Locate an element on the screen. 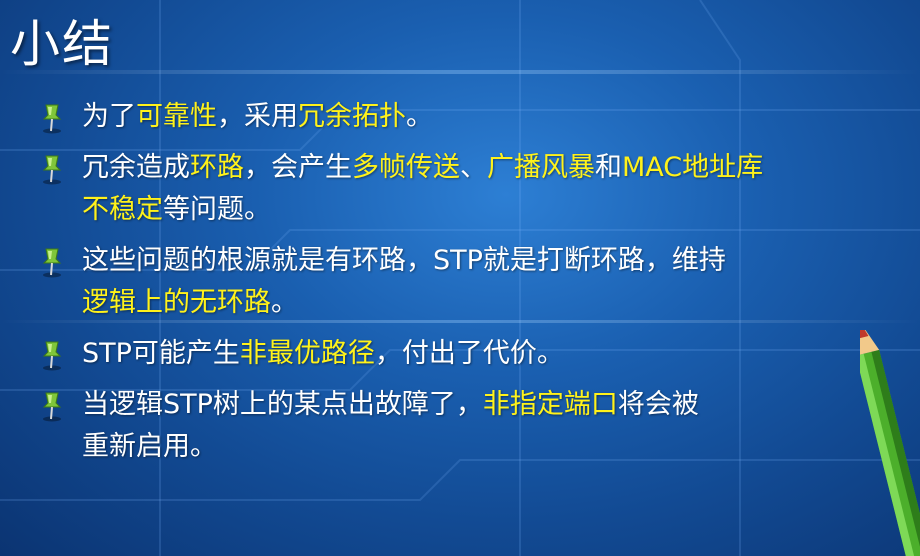 This screenshot has height=556, width=920. bullet-item: 当逻辑STP树上的某点出故障了，非指定端口将会被重新启用。 is located at coordinates (468, 426).